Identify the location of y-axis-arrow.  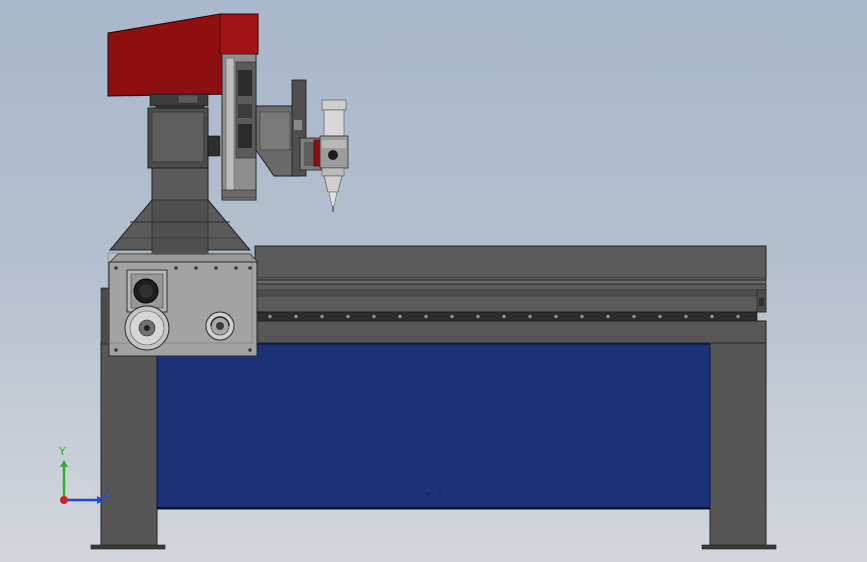
(64, 463).